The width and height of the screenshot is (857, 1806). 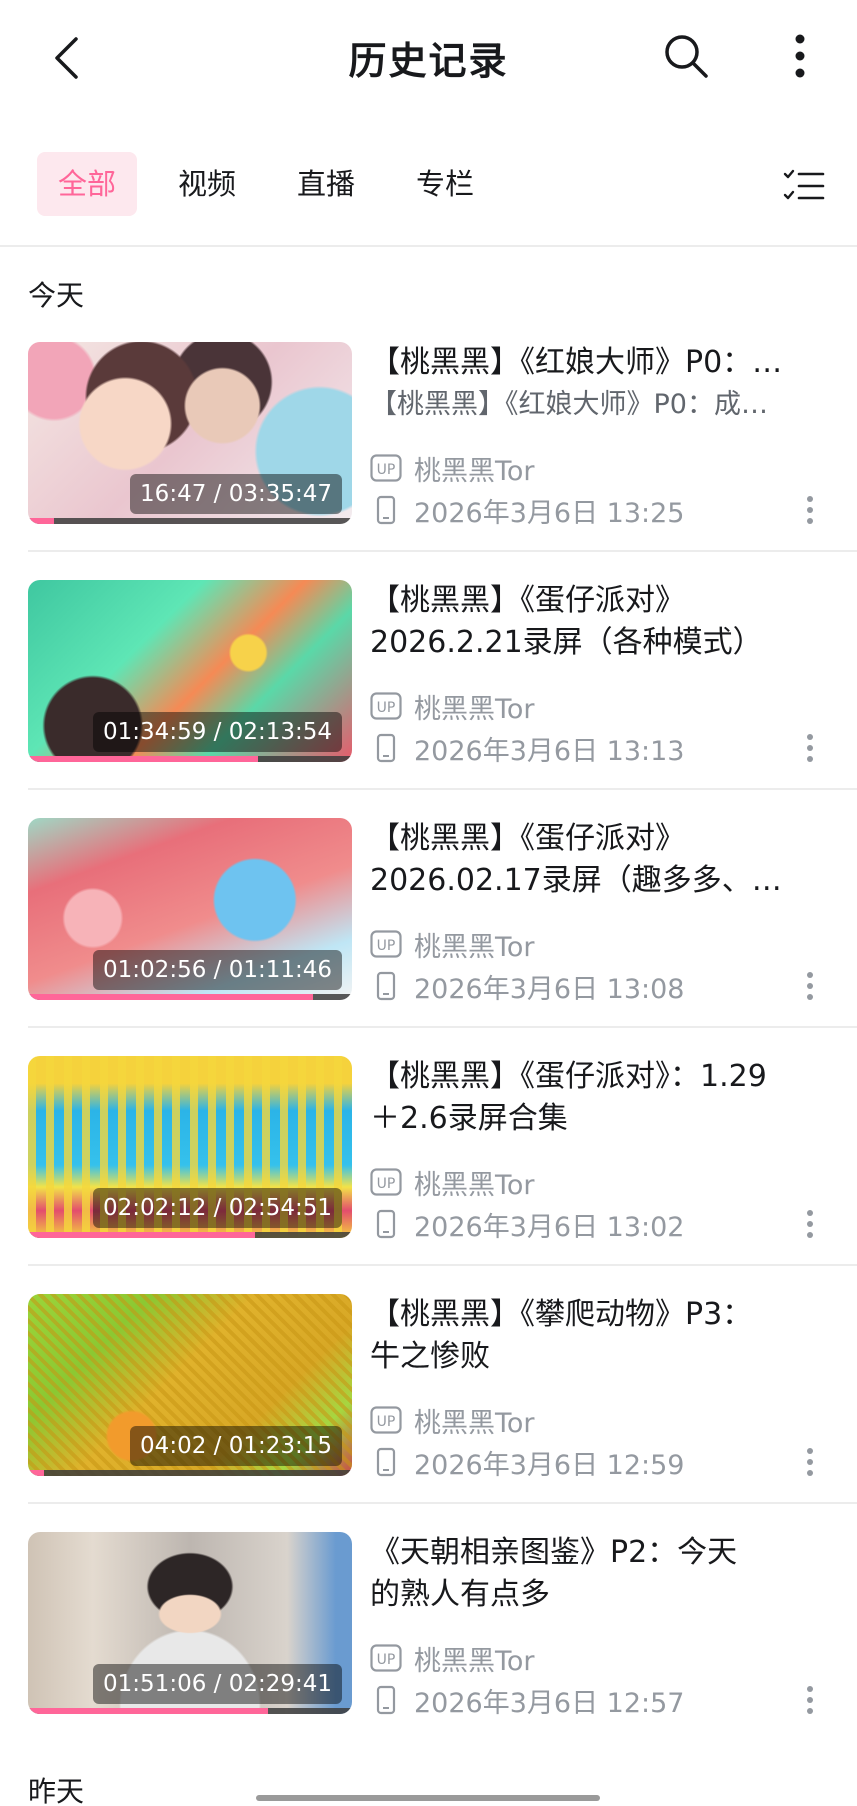 What do you see at coordinates (217, 1684) in the screenshot?
I see `duration-label: 01:51:06 / 02:29:41` at bounding box center [217, 1684].